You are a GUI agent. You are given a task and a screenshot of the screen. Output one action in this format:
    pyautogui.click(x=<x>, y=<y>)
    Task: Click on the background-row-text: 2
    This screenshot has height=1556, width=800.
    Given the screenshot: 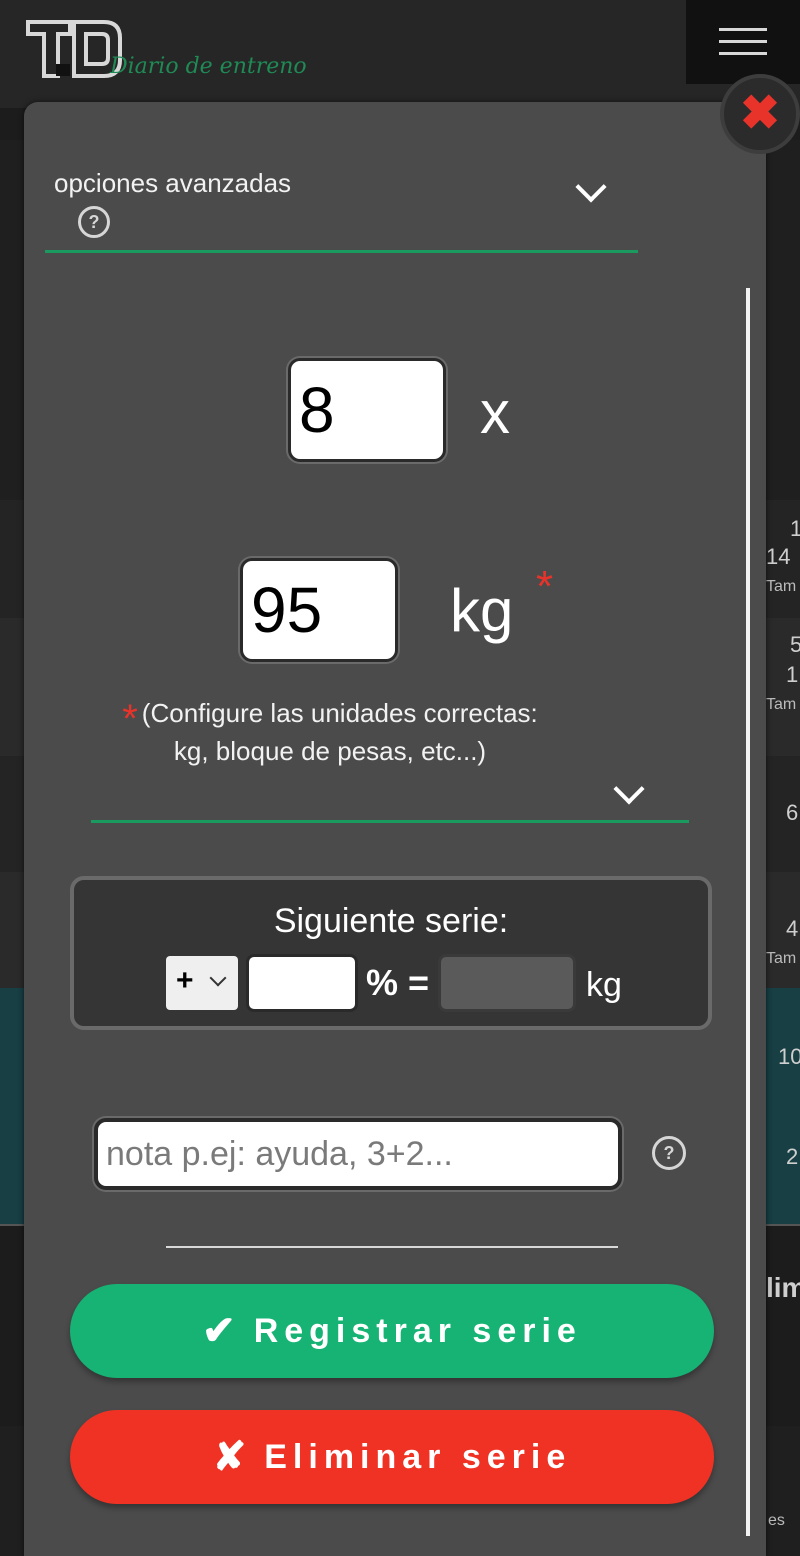 What is the action you would take?
    pyautogui.click(x=792, y=1156)
    